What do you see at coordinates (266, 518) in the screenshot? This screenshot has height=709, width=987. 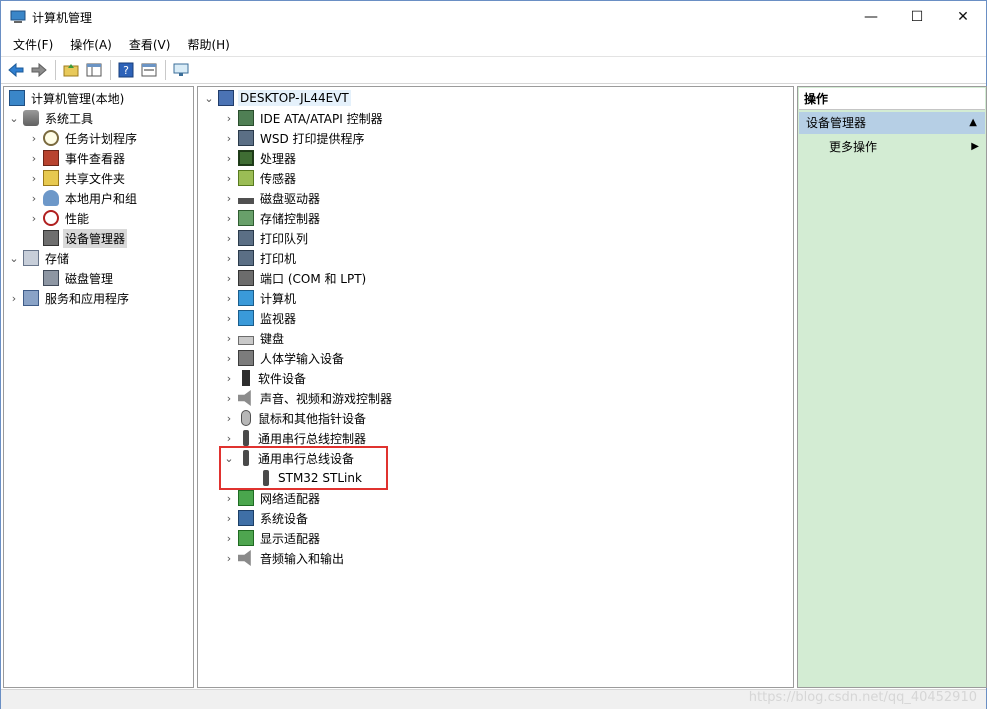 I see `device-category-system-devices: › 系统设备` at bounding box center [266, 518].